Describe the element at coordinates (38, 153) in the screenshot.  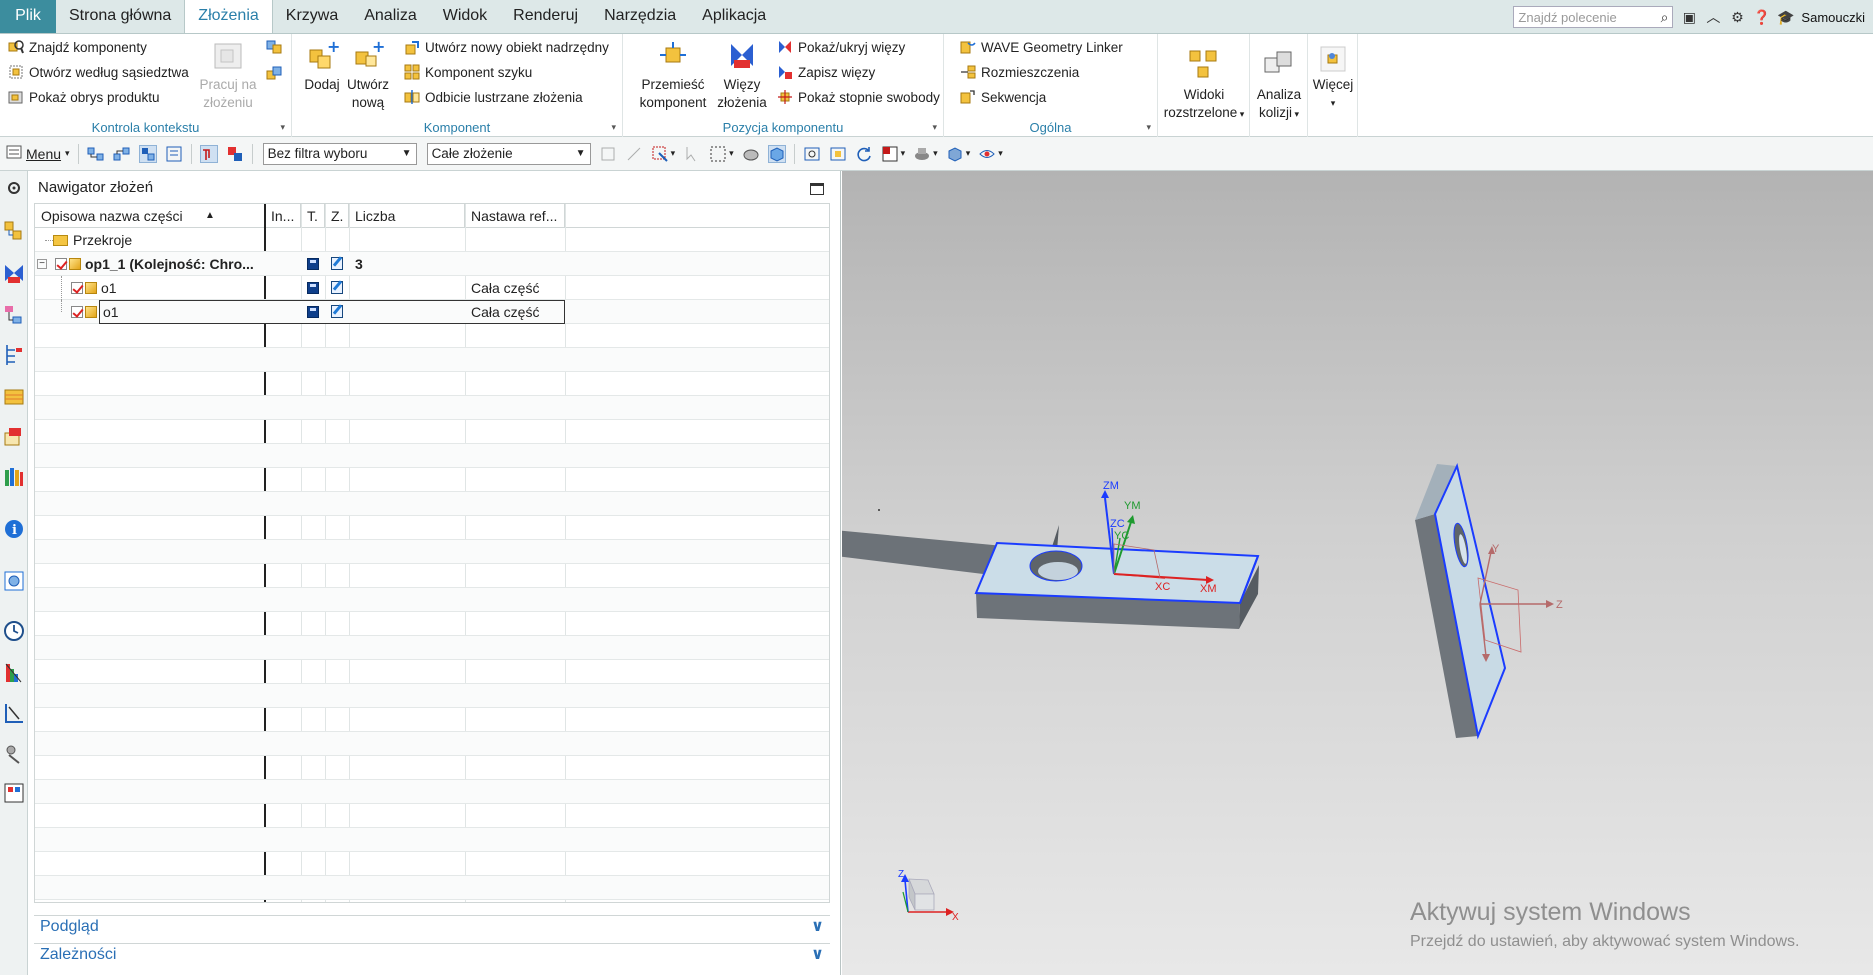
I see `menu-button: Menu ▾` at that location.